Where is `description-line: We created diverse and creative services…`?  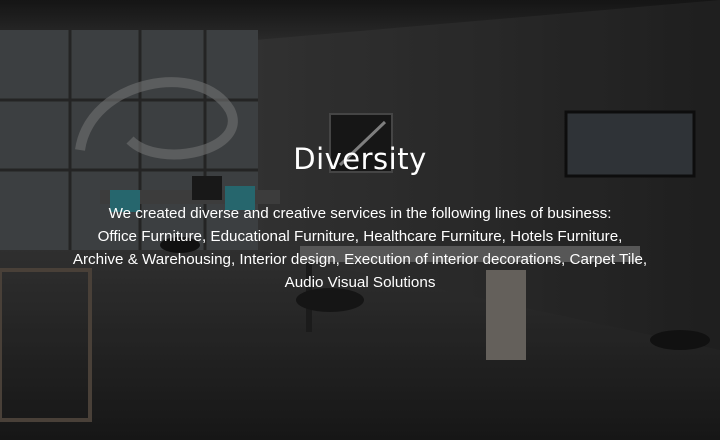 description-line: We created diverse and creative services… is located at coordinates (360, 213).